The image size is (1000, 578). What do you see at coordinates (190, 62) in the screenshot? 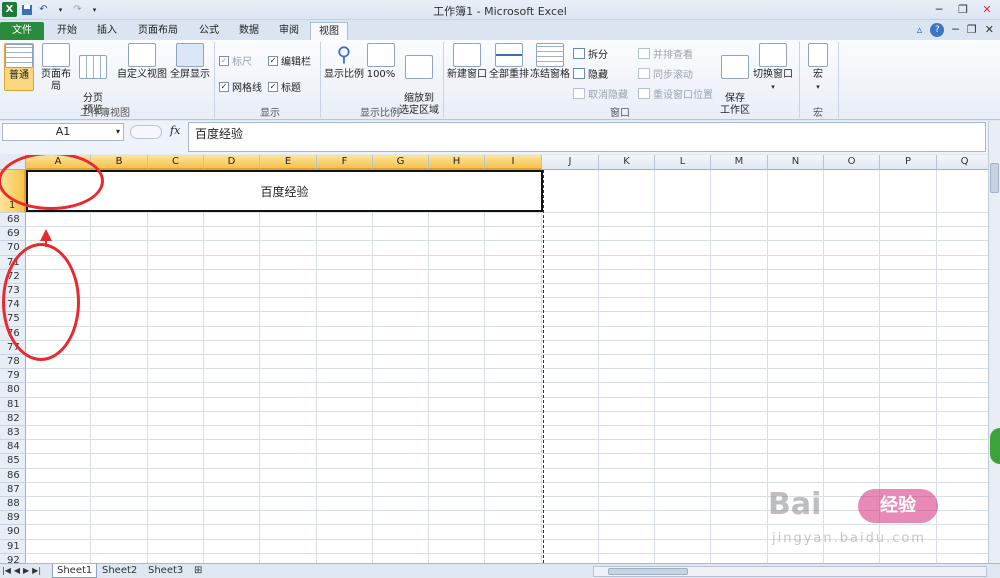
I see `full-screen-button: 全屏显示` at bounding box center [190, 62].